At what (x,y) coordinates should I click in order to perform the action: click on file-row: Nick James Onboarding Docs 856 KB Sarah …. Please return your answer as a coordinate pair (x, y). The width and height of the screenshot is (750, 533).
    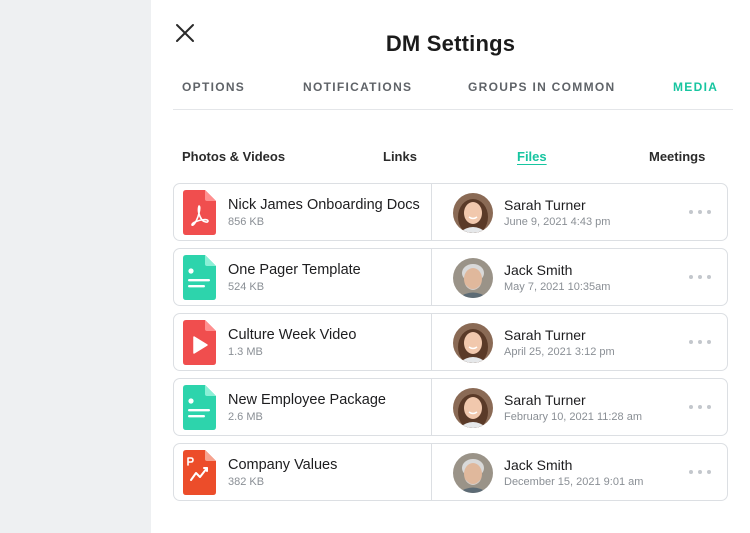
    Looking at the image, I should click on (450, 212).